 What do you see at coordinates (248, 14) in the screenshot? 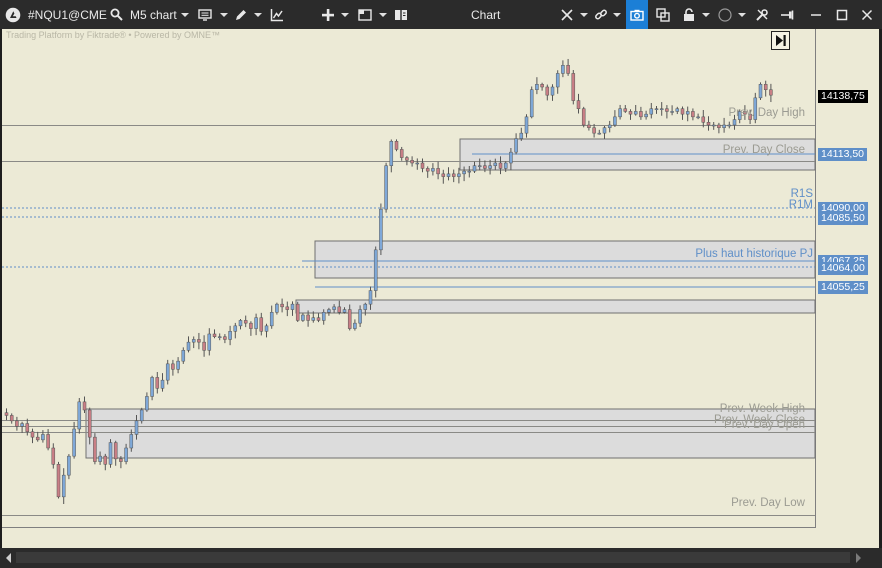
I see `drawing-tools-dropdown` at bounding box center [248, 14].